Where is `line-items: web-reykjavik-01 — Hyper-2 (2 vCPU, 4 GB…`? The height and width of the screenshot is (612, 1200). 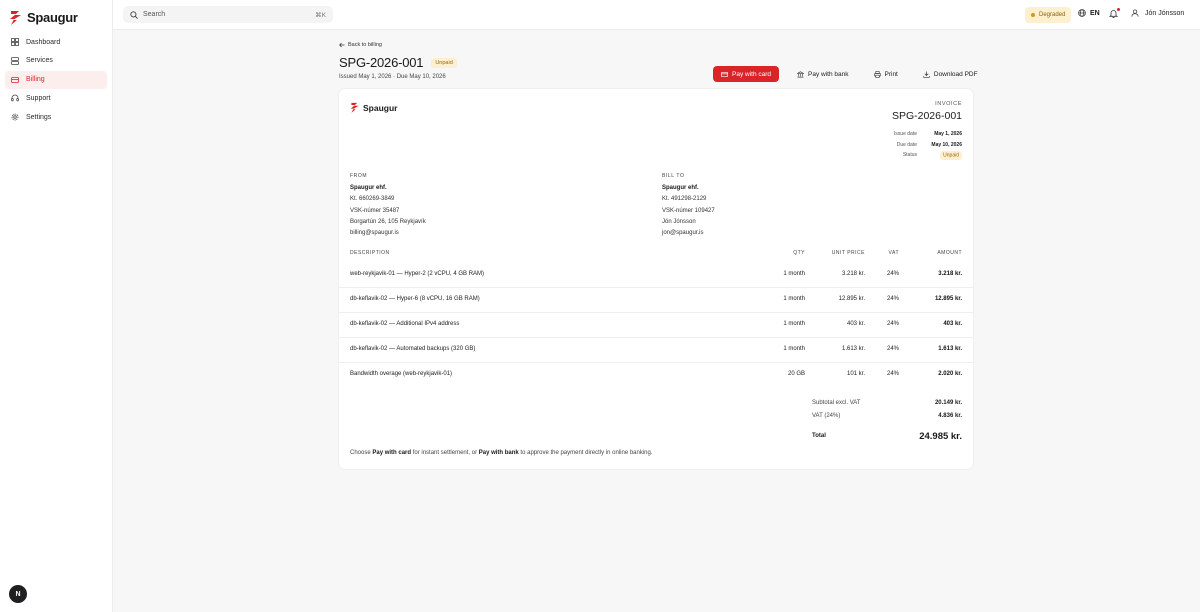
line-items: web-reykjavik-01 — Hyper-2 (2 vCPU, 4 GB… is located at coordinates (656, 325).